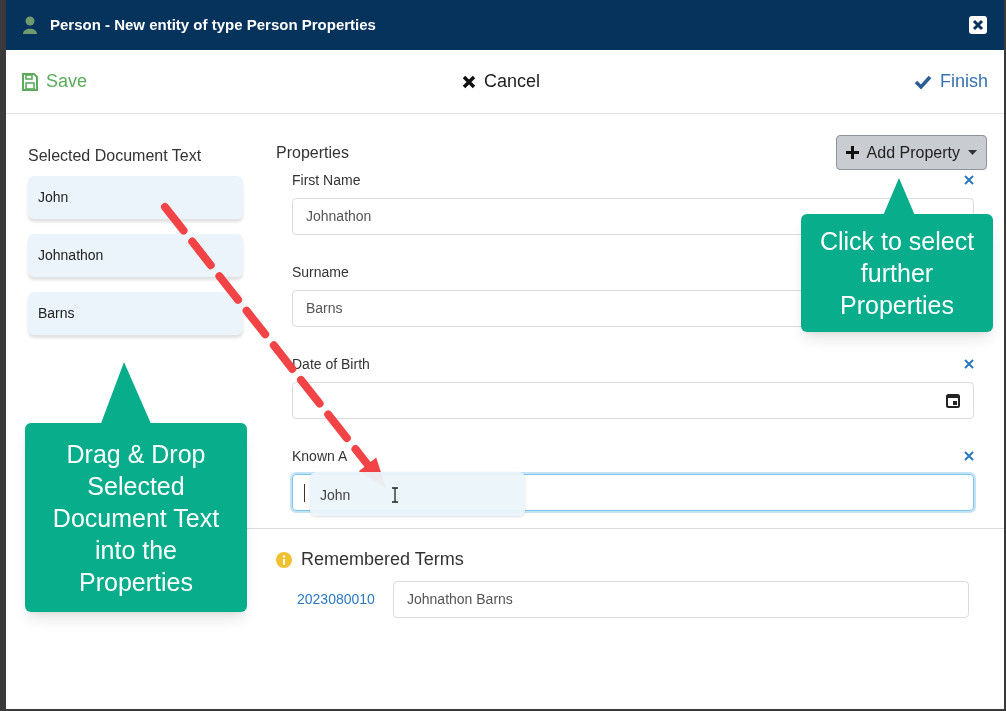  What do you see at coordinates (852, 152) in the screenshot?
I see `plus-icon` at bounding box center [852, 152].